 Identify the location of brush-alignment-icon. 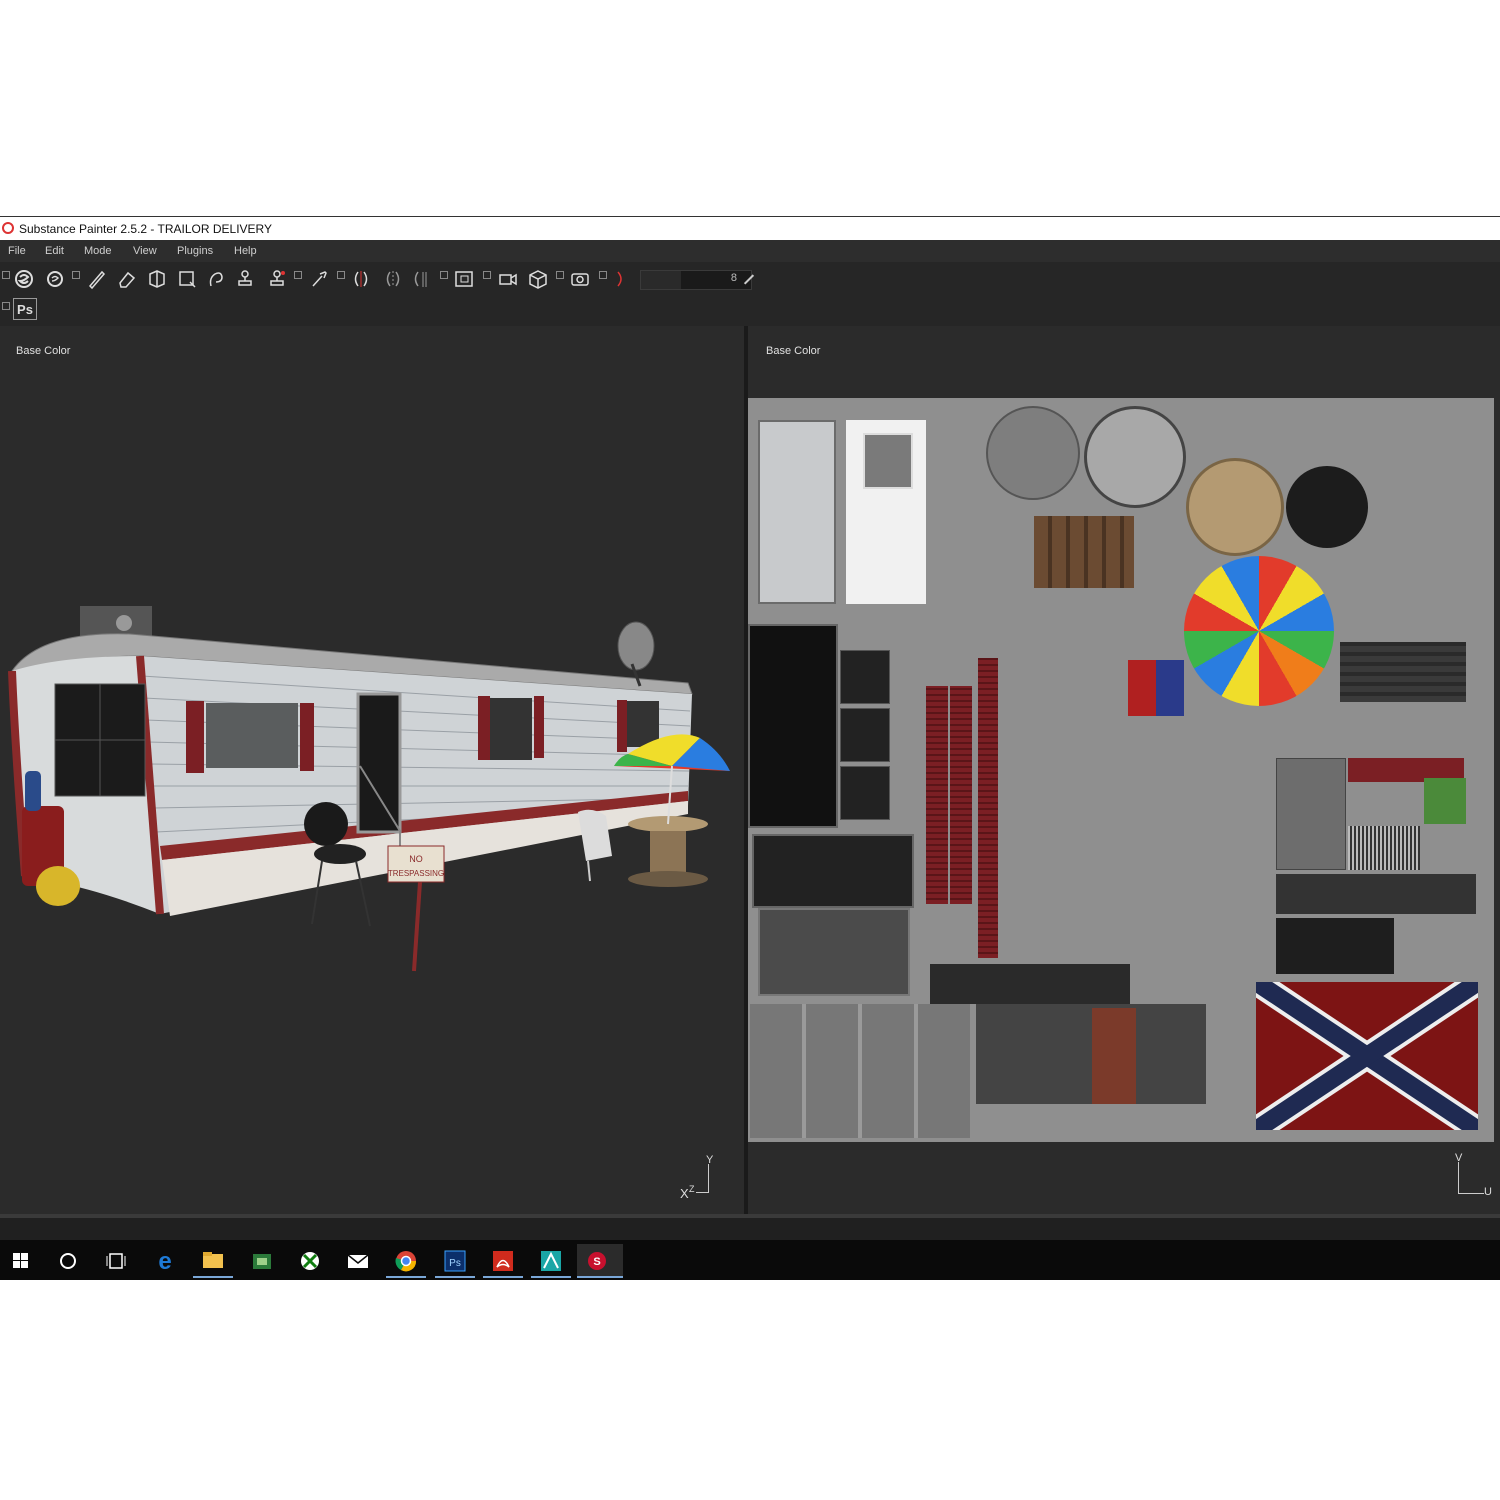
(621, 279).